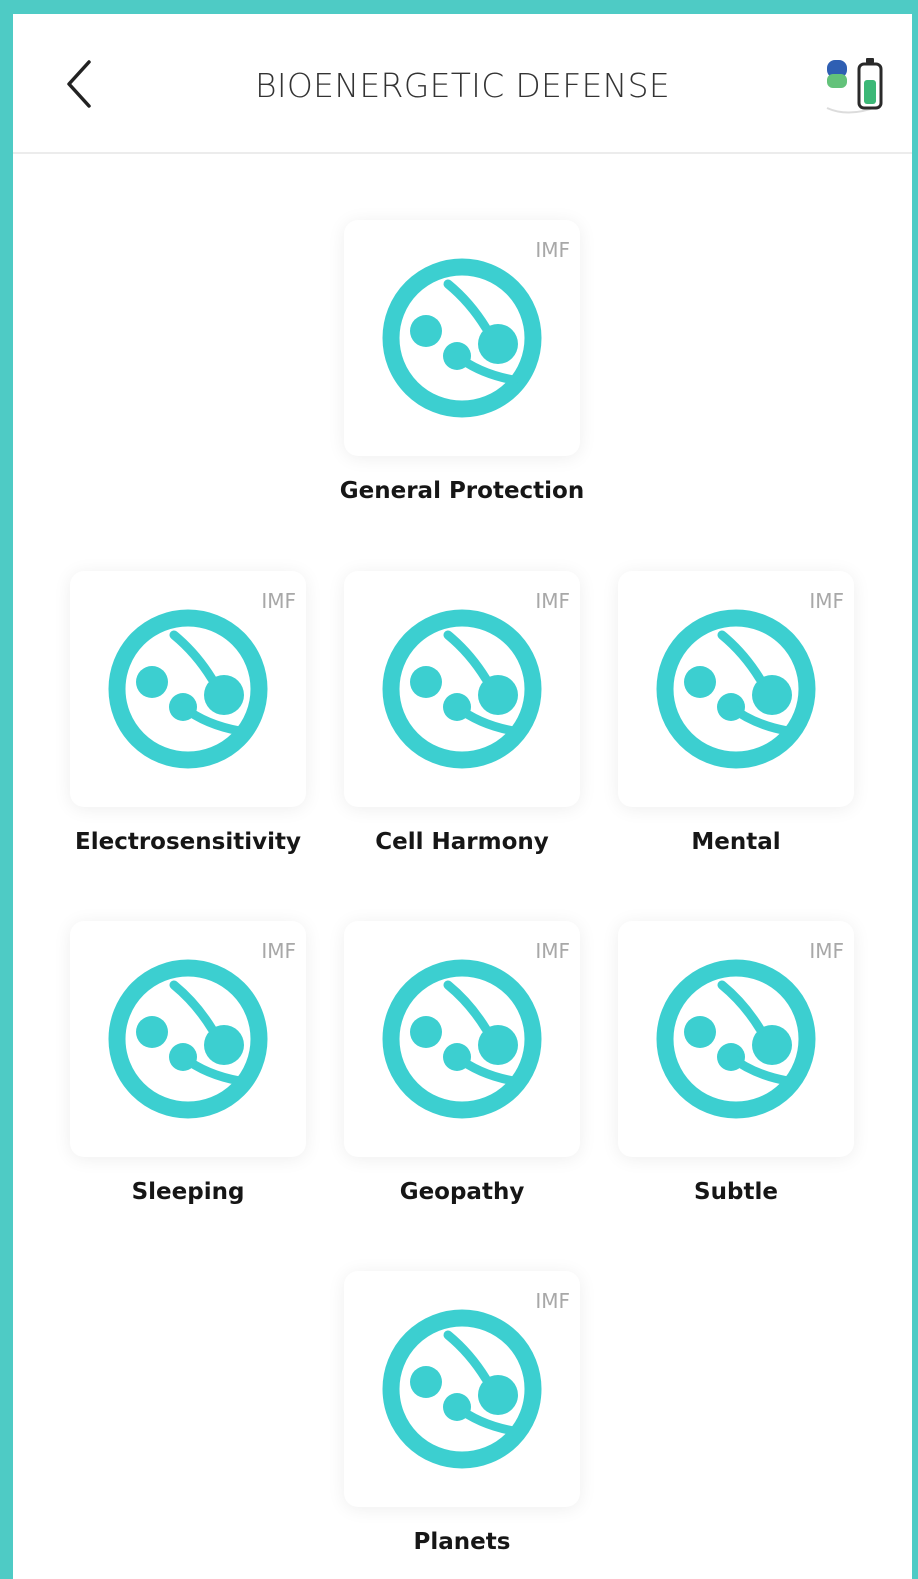 The width and height of the screenshot is (918, 1579). Describe the element at coordinates (462, 1542) in the screenshot. I see `program-label: Planets` at that location.